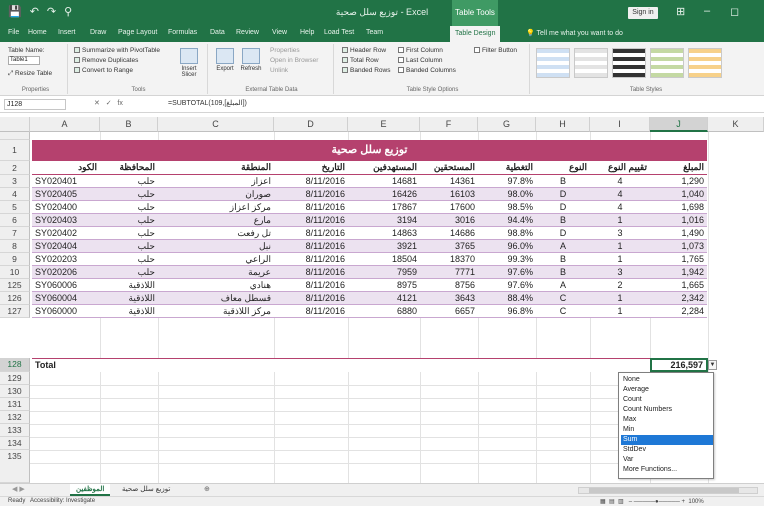 This screenshot has width=764, height=506. What do you see at coordinates (216, 272) in the screenshot?
I see `cell-area: عريمة` at bounding box center [216, 272].